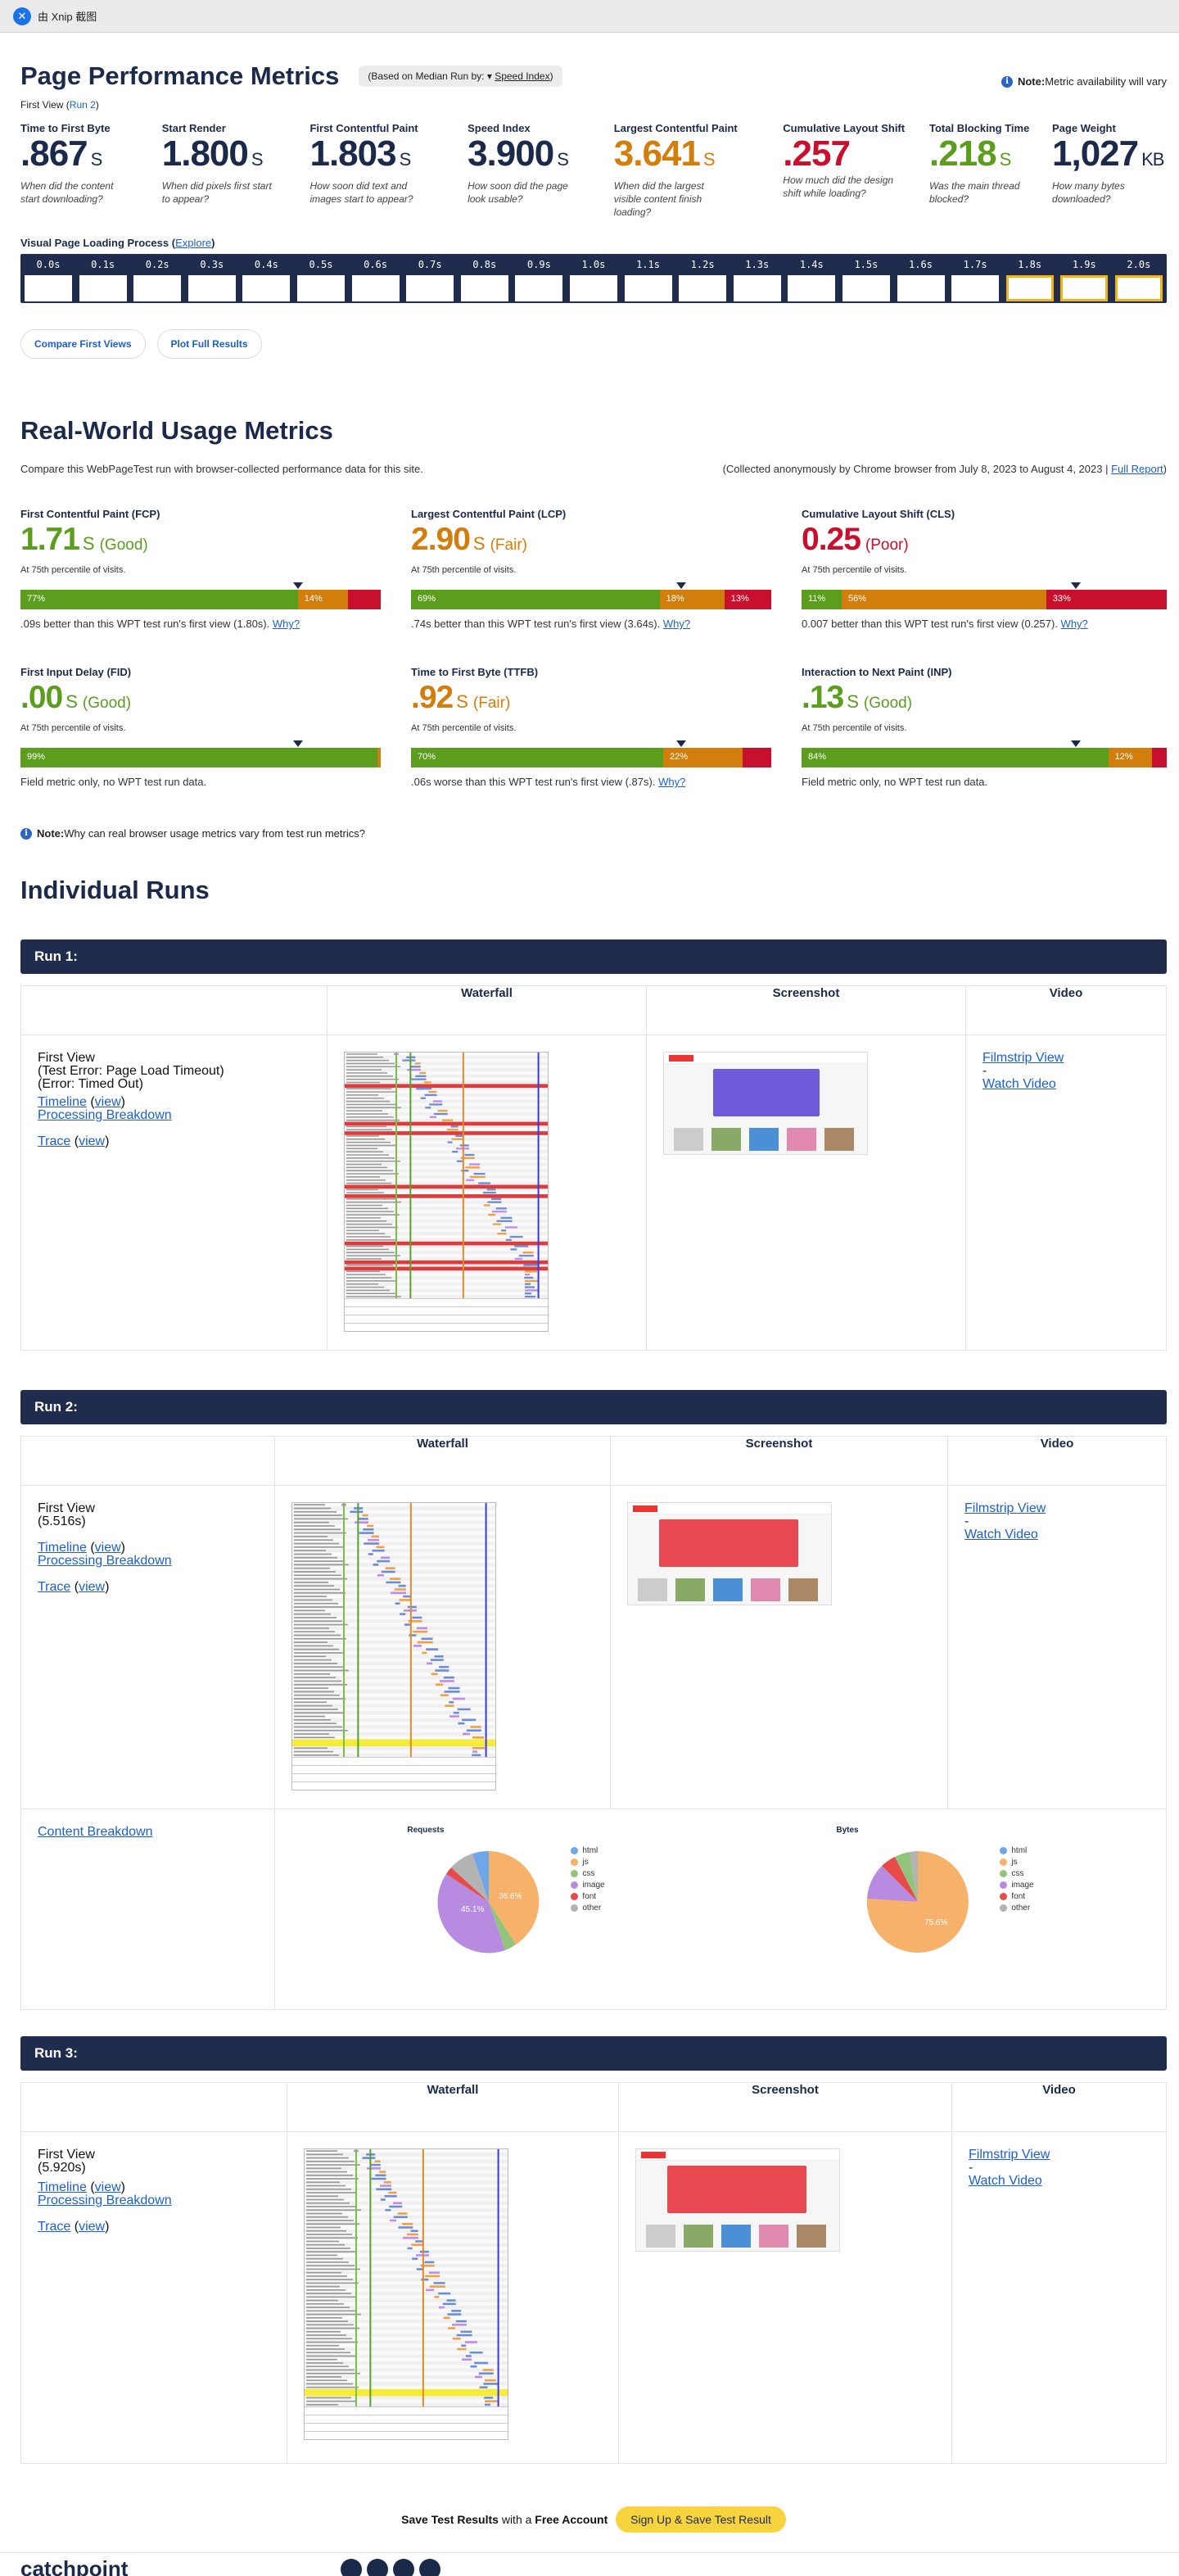 This screenshot has height=2576, width=1179. I want to click on filmstrip-frame: 0.0s, so click(48, 278).